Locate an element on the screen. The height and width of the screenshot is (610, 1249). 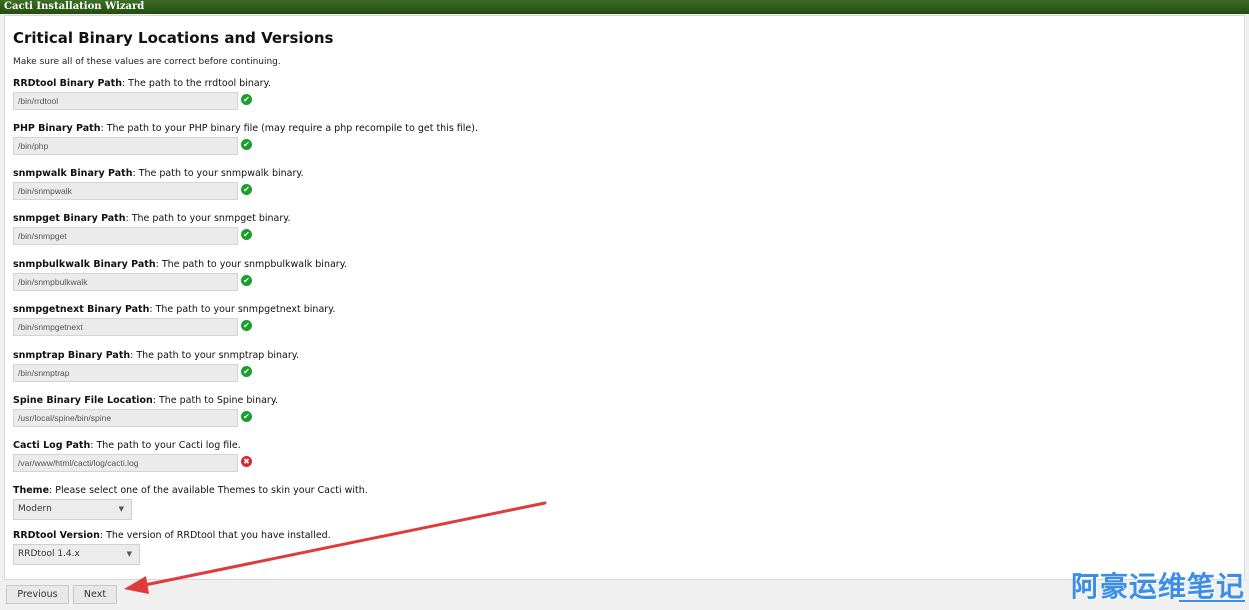
rrdtool-version-select: RRDtool 1.4.x ▼ is located at coordinates (76, 554).